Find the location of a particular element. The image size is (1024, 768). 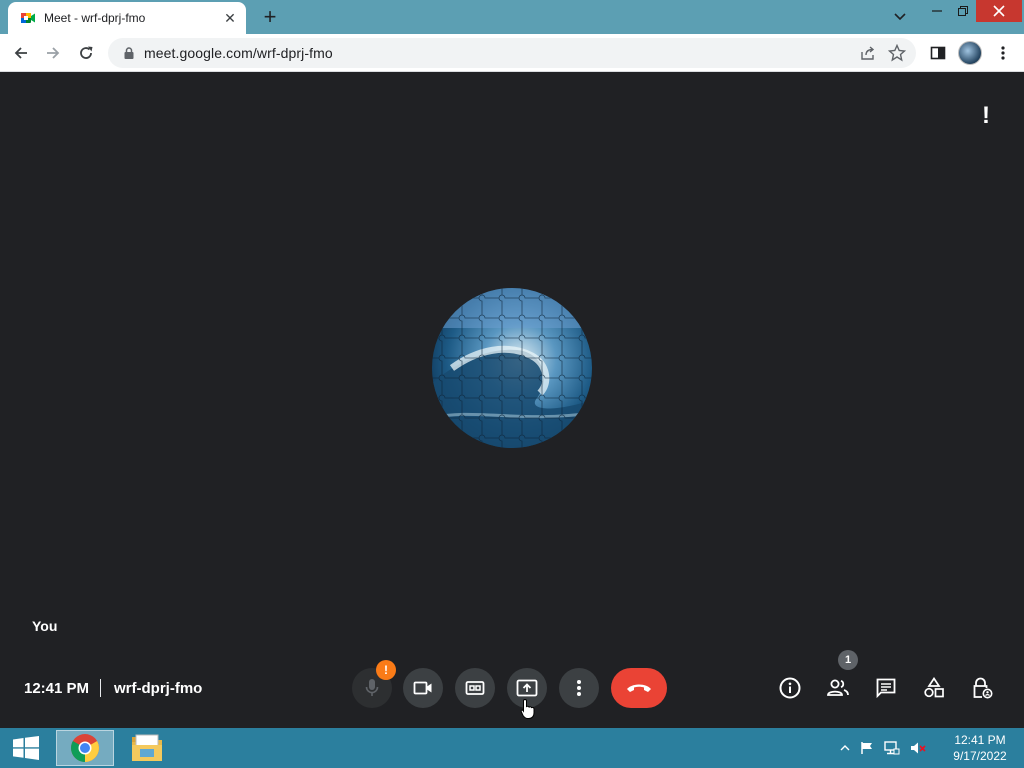

closed-captions-icon is located at coordinates (475, 688).